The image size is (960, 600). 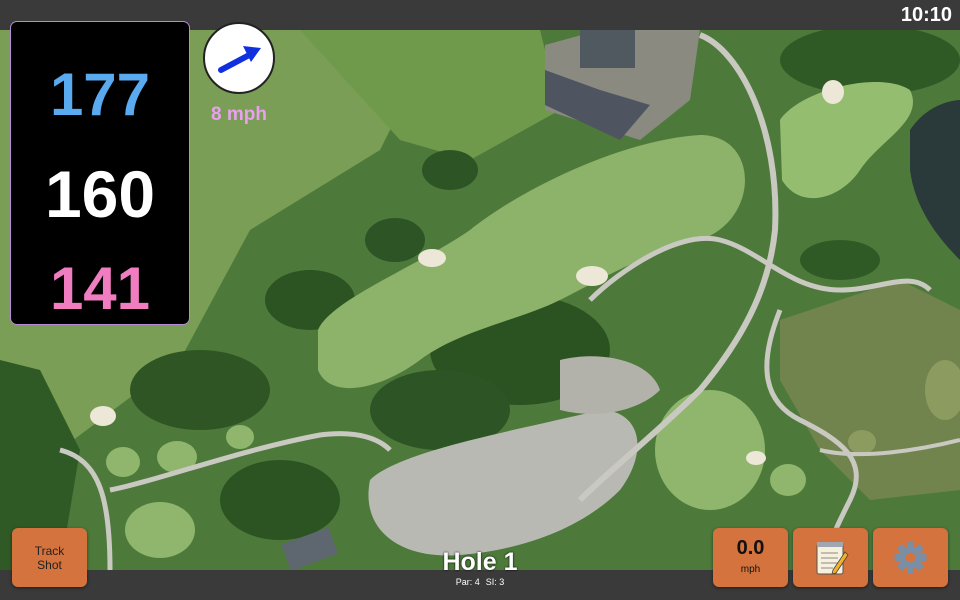 I want to click on hole-par: Par: 4, so click(x=467, y=582).